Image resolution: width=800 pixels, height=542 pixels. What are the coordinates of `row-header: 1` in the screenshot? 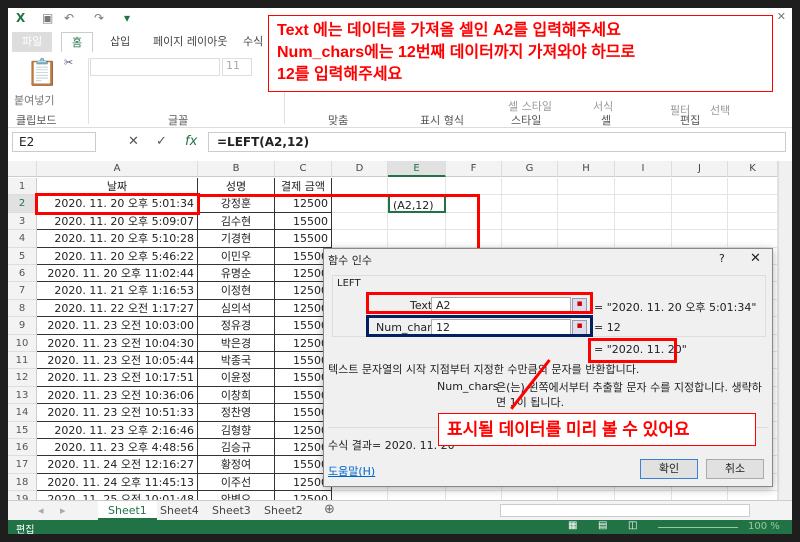 It's located at (22, 187).